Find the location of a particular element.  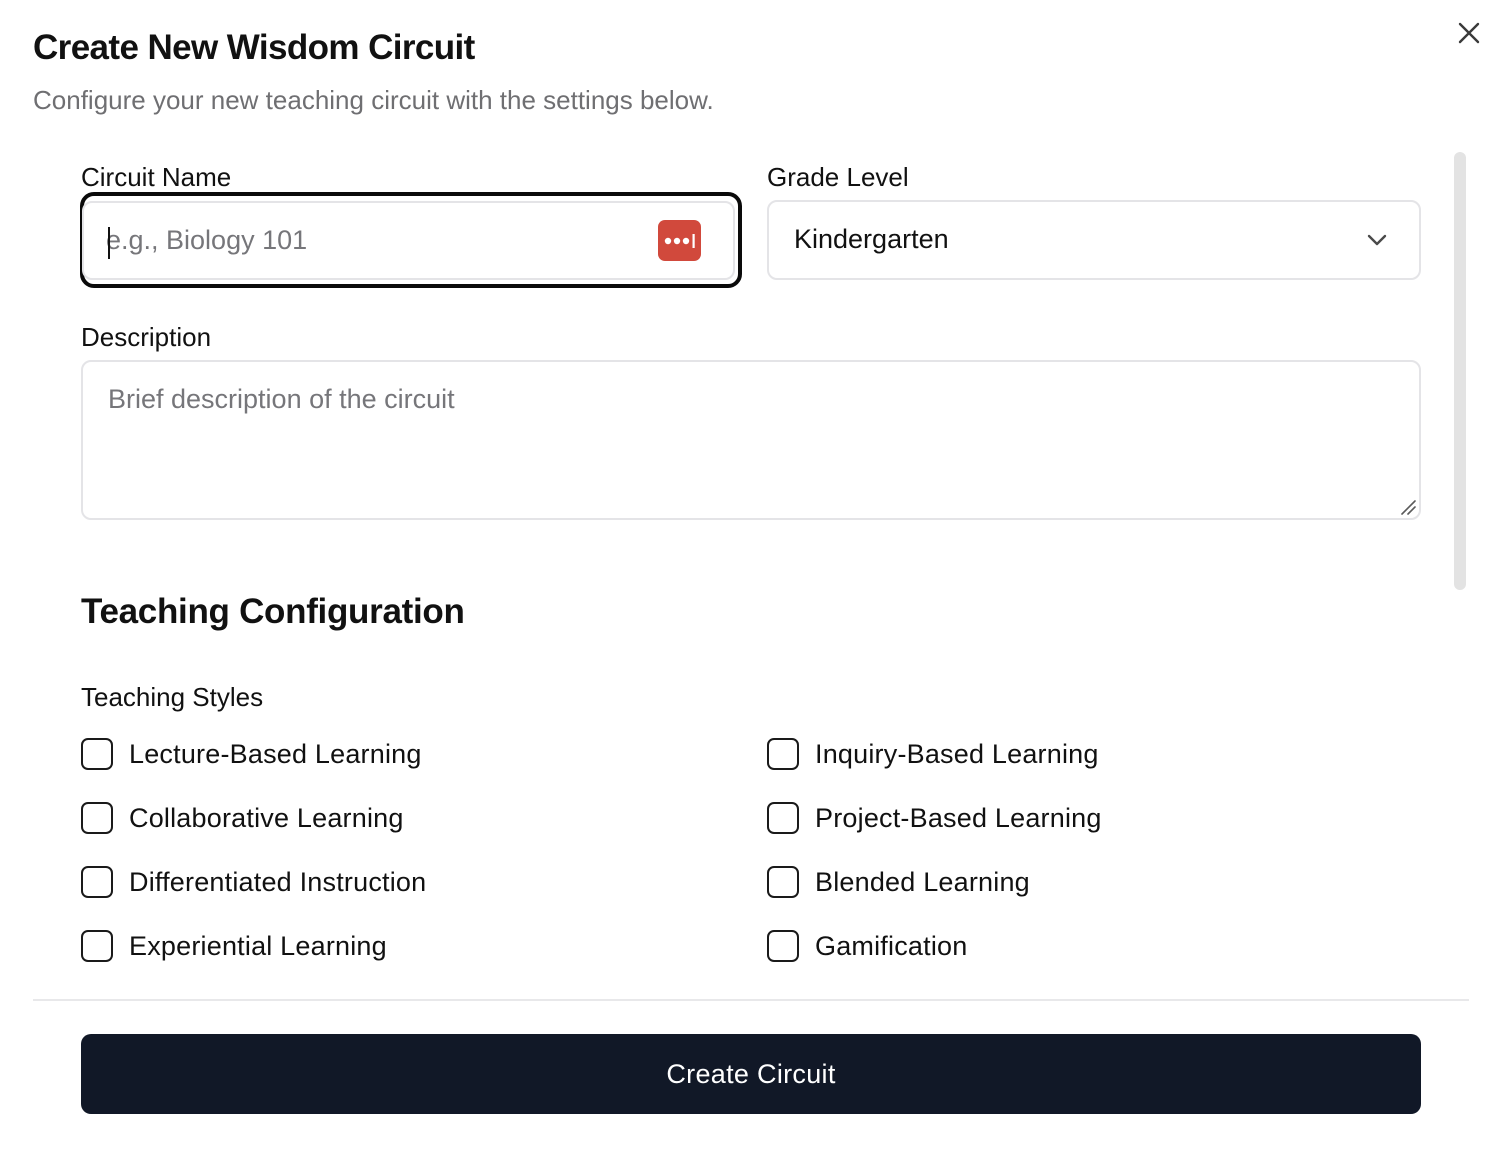

circuit-name-field is located at coordinates (408, 240).